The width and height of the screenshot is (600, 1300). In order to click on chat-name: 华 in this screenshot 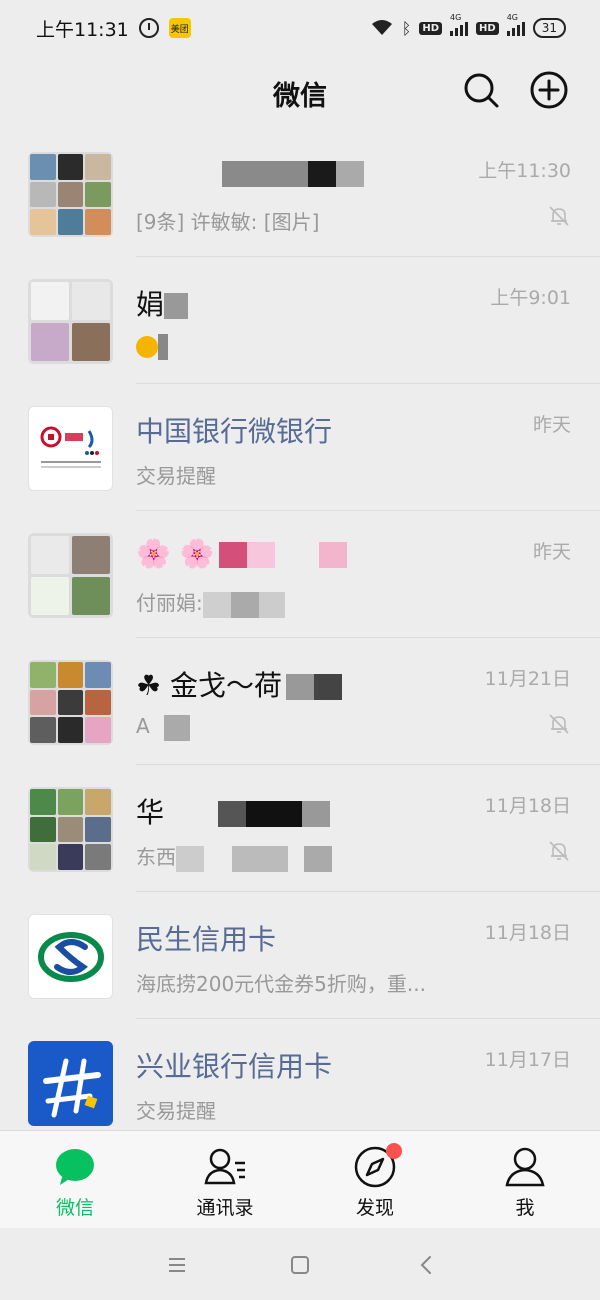, I will do `click(233, 811)`.